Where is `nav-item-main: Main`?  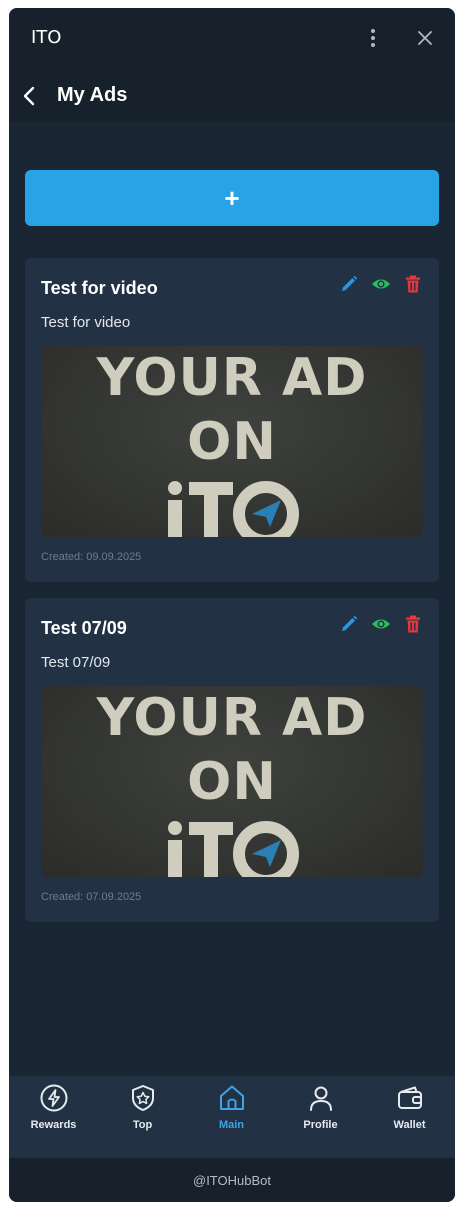 nav-item-main: Main is located at coordinates (231, 1117).